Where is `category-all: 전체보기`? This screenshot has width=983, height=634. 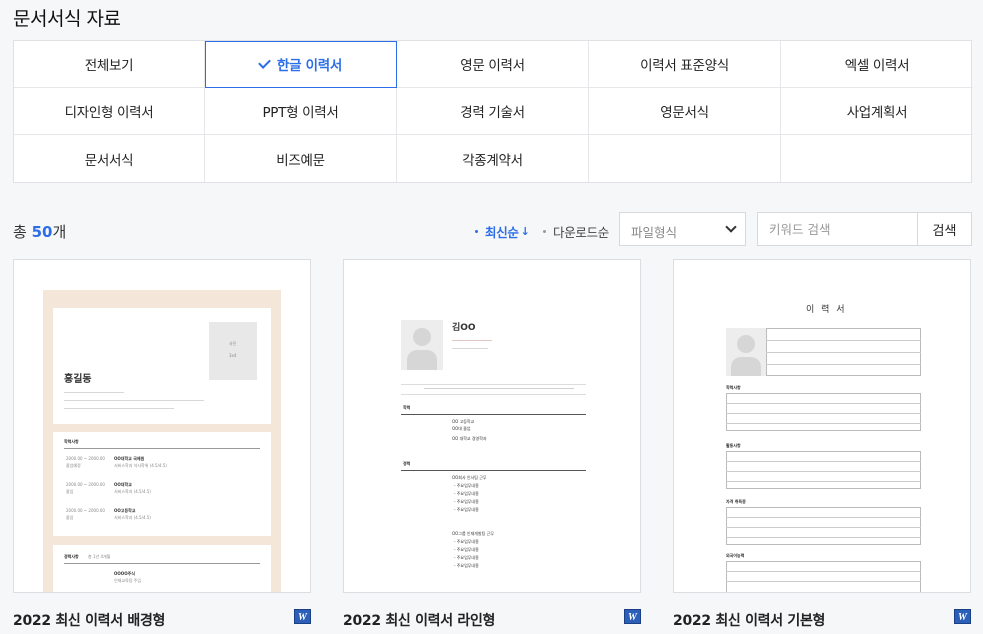
category-all: 전체보기 is located at coordinates (109, 64).